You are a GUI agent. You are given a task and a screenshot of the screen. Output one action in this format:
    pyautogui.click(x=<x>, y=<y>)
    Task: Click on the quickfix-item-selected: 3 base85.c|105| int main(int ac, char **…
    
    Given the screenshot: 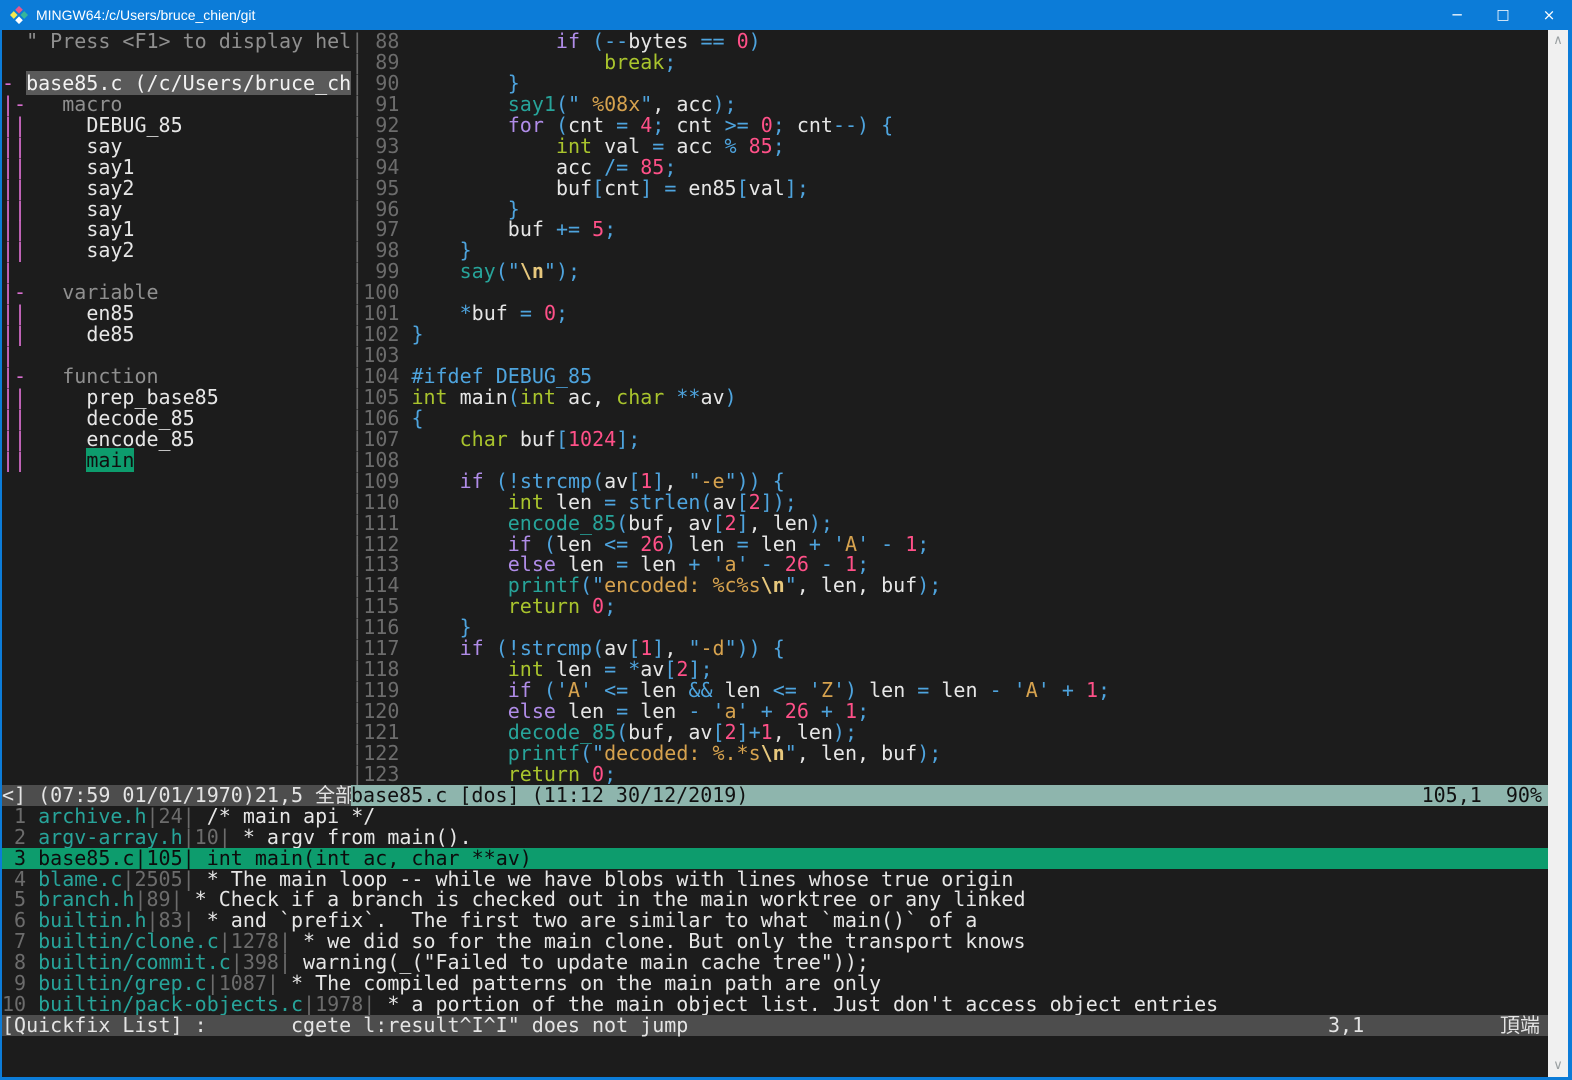 What is the action you would take?
    pyautogui.click(x=775, y=858)
    